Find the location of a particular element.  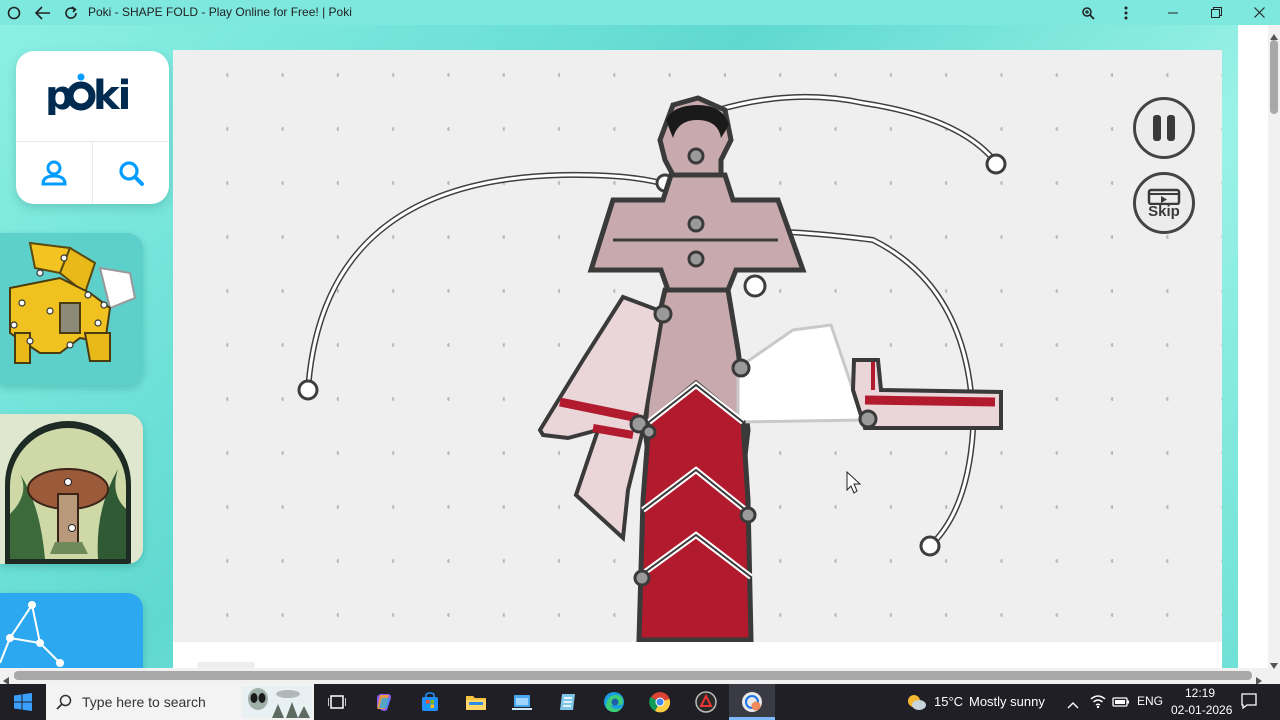

chevron-up-icon is located at coordinates (1073, 705).